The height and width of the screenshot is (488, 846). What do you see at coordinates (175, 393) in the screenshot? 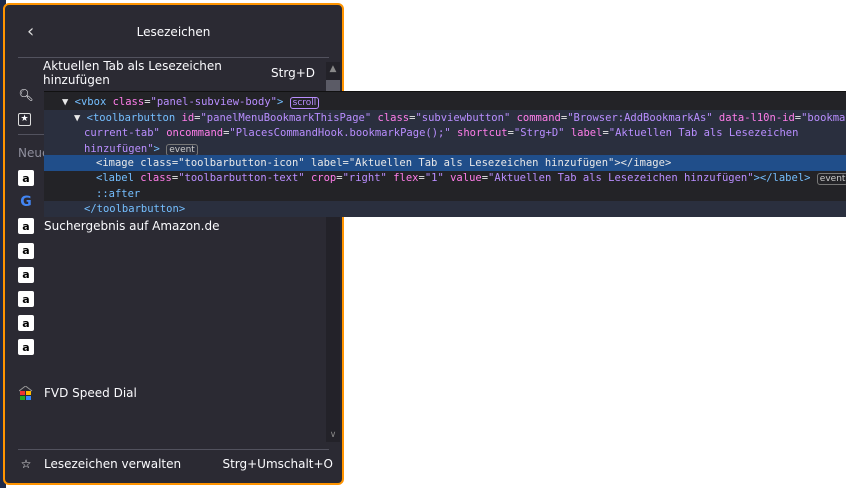
I see `bookmark-item-fvd-speed-dial: FVD Speed Dial` at bounding box center [175, 393].